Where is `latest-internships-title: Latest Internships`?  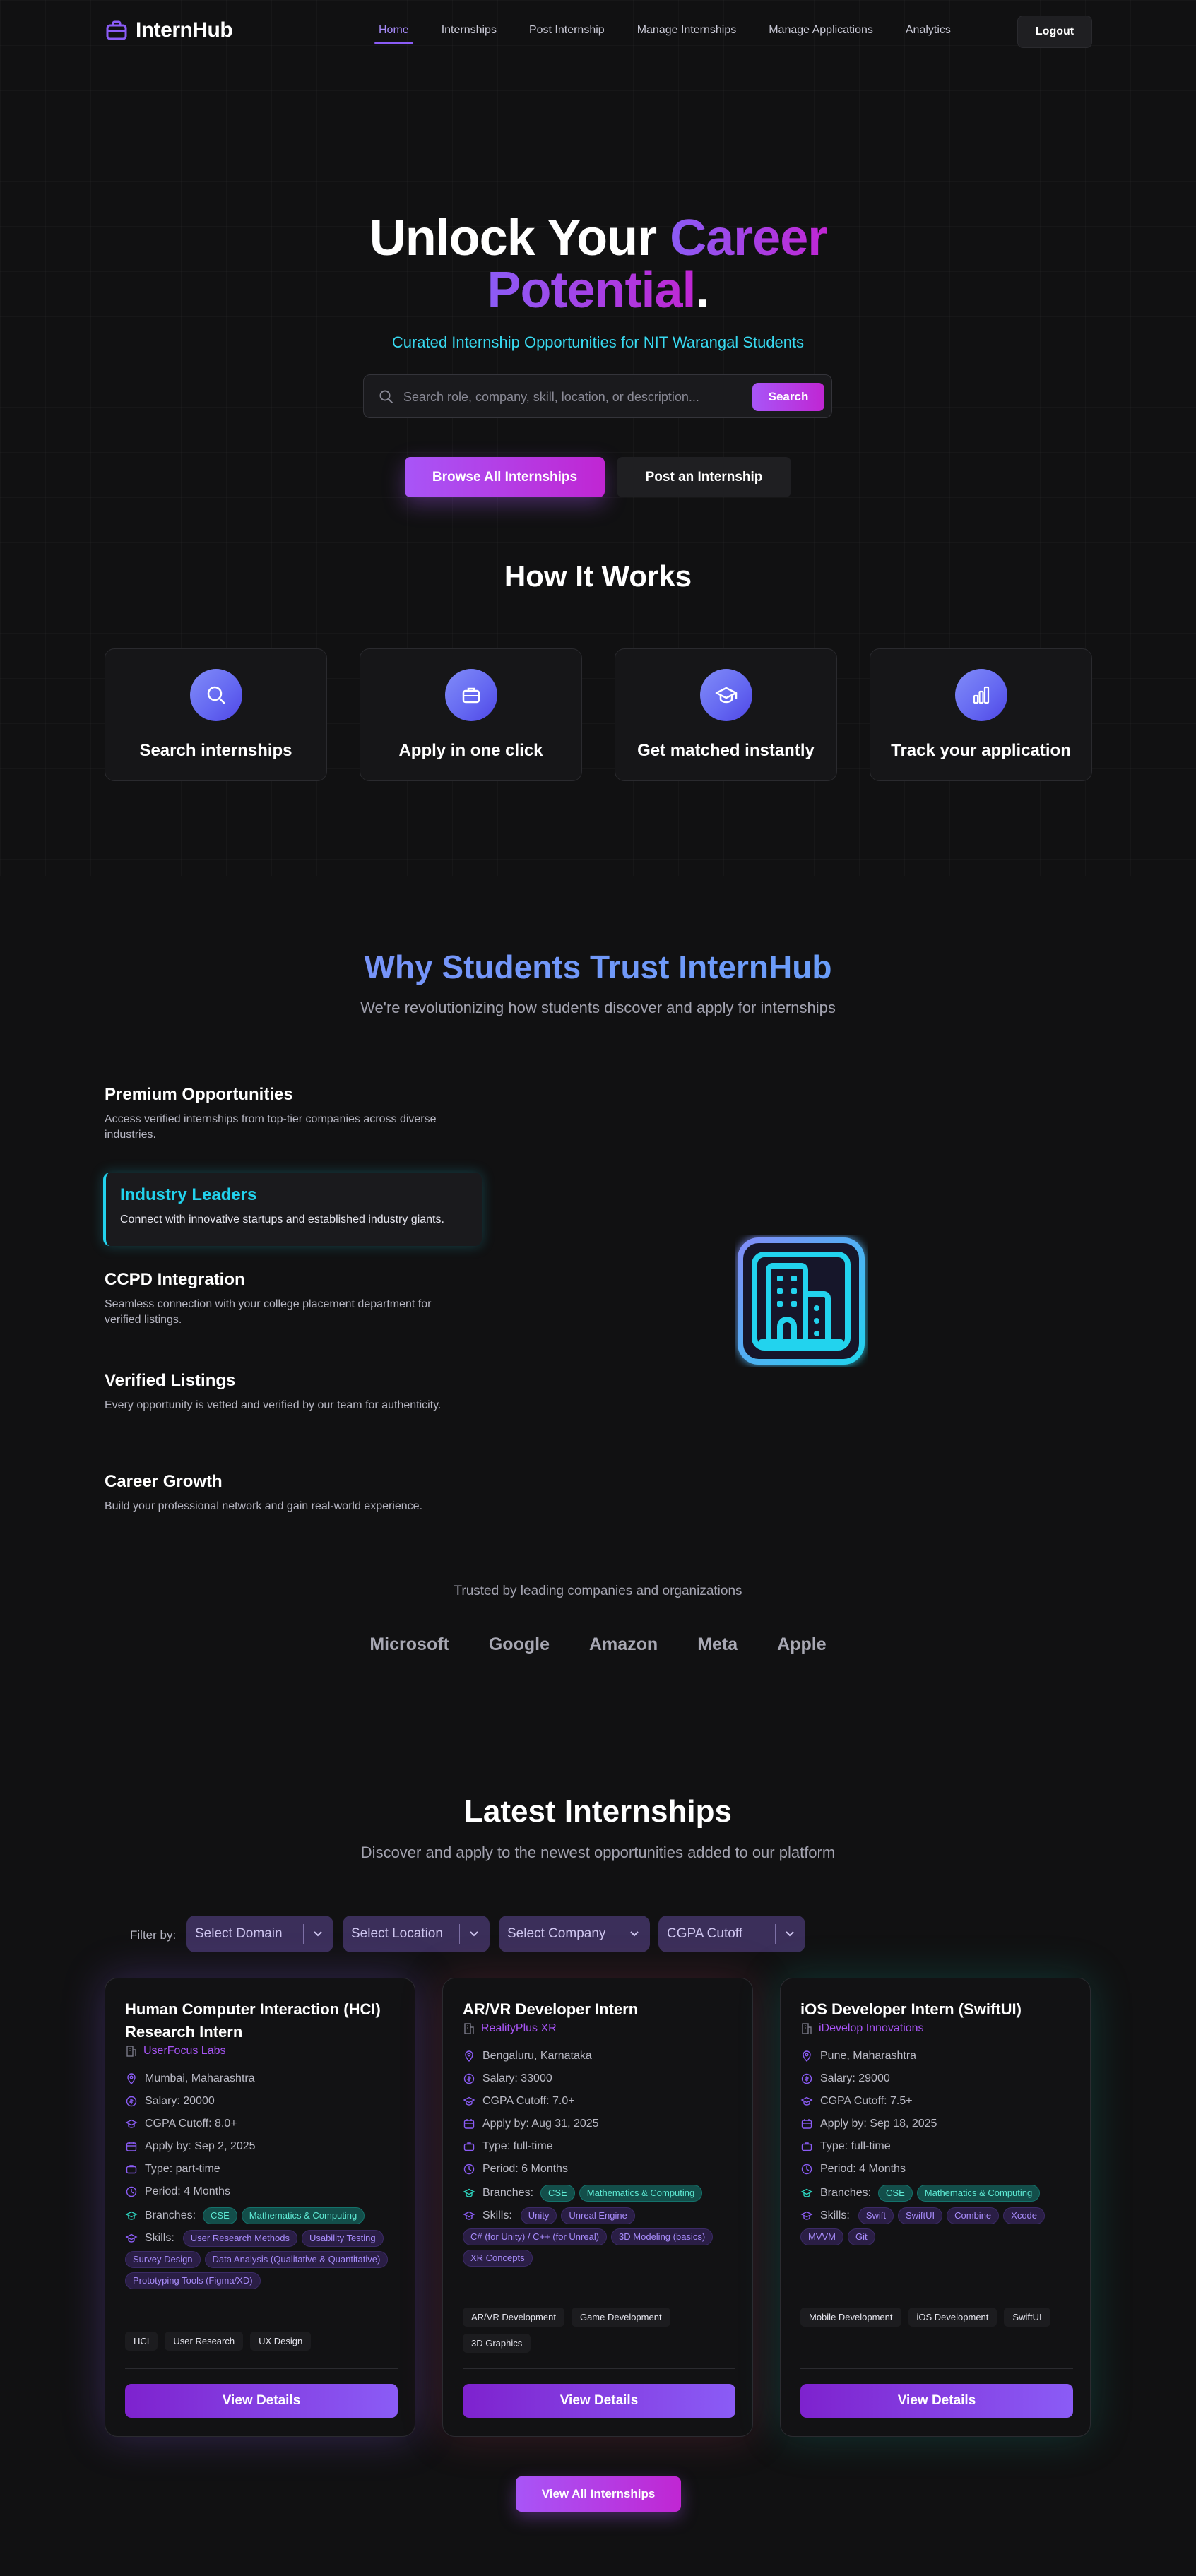 latest-internships-title: Latest Internships is located at coordinates (598, 1811).